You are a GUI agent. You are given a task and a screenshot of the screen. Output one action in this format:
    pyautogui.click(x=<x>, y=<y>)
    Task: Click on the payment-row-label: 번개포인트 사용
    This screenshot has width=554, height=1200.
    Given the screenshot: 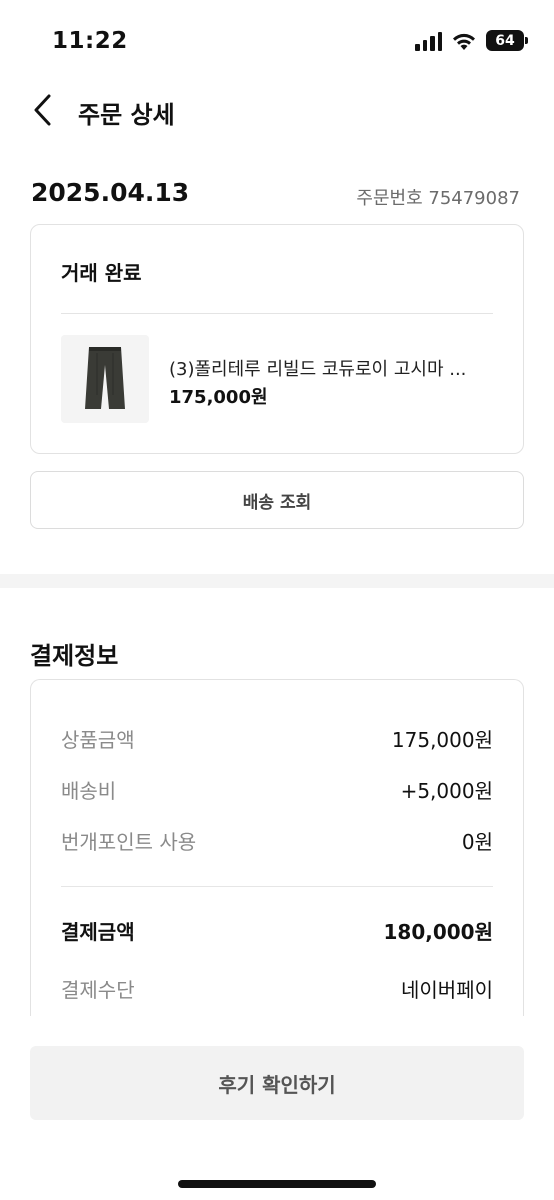 What is the action you would take?
    pyautogui.click(x=129, y=842)
    